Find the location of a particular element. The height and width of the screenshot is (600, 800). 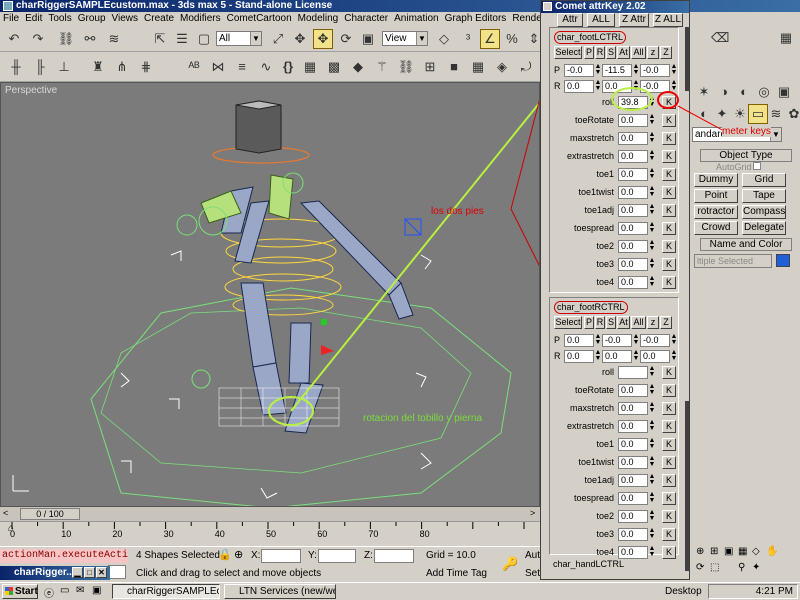

wand-icon: ⚚ is located at coordinates (382, 67).